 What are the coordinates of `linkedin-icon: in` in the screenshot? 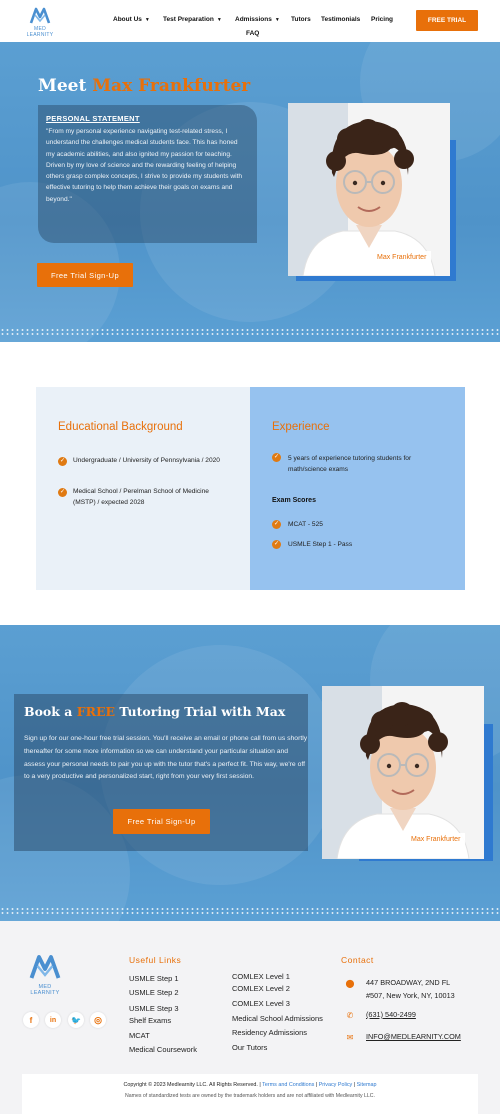 It's located at (53, 1020).